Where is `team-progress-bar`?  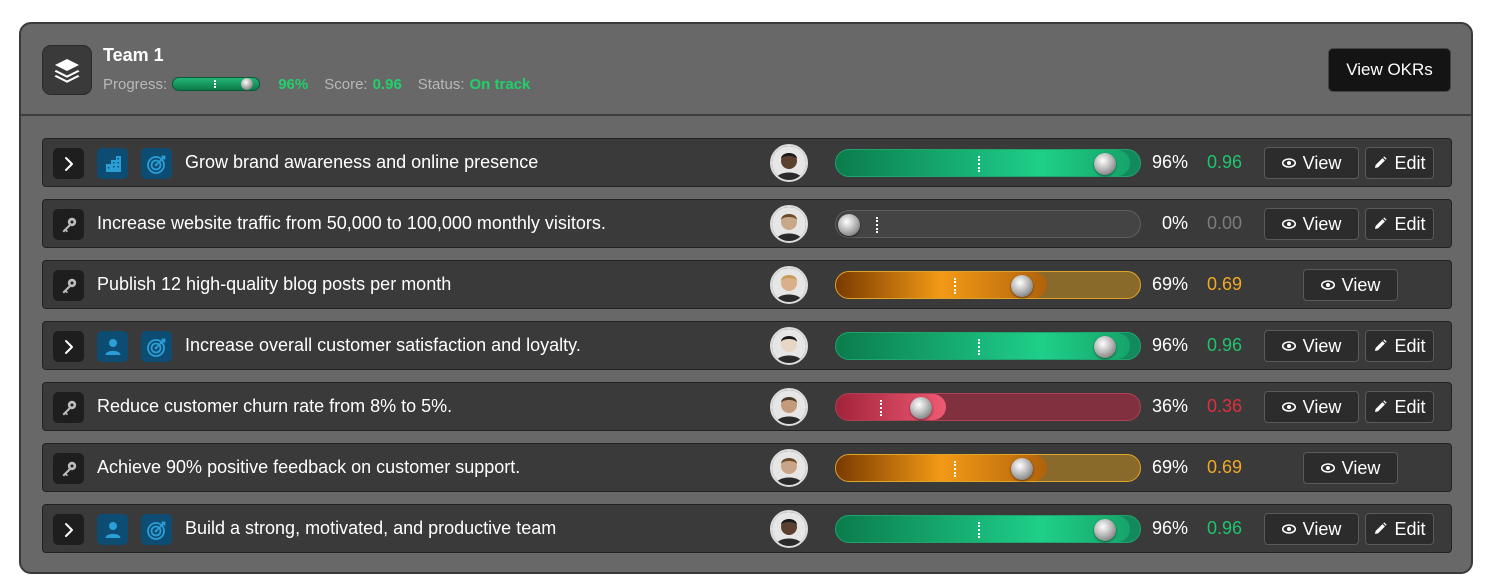
team-progress-bar is located at coordinates (216, 84).